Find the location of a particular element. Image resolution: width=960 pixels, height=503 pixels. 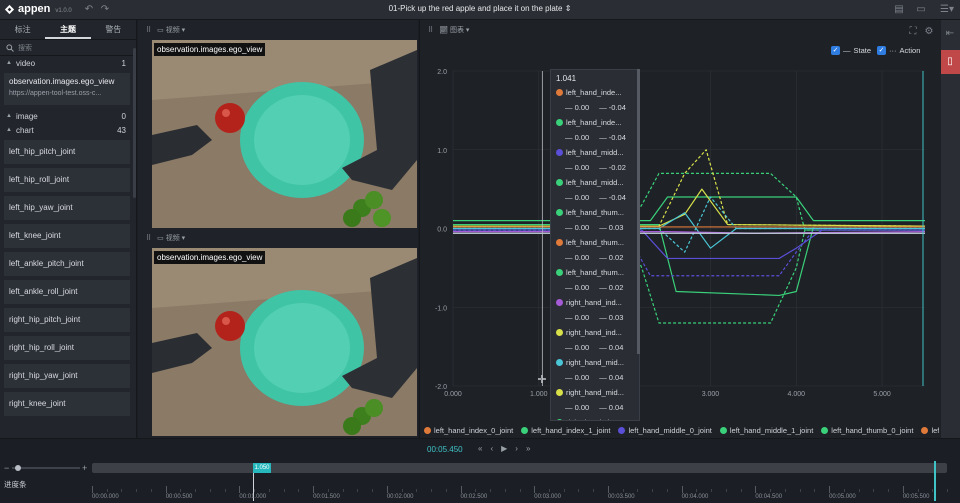

group-video: ▲ video 1 is located at coordinates (68, 63).